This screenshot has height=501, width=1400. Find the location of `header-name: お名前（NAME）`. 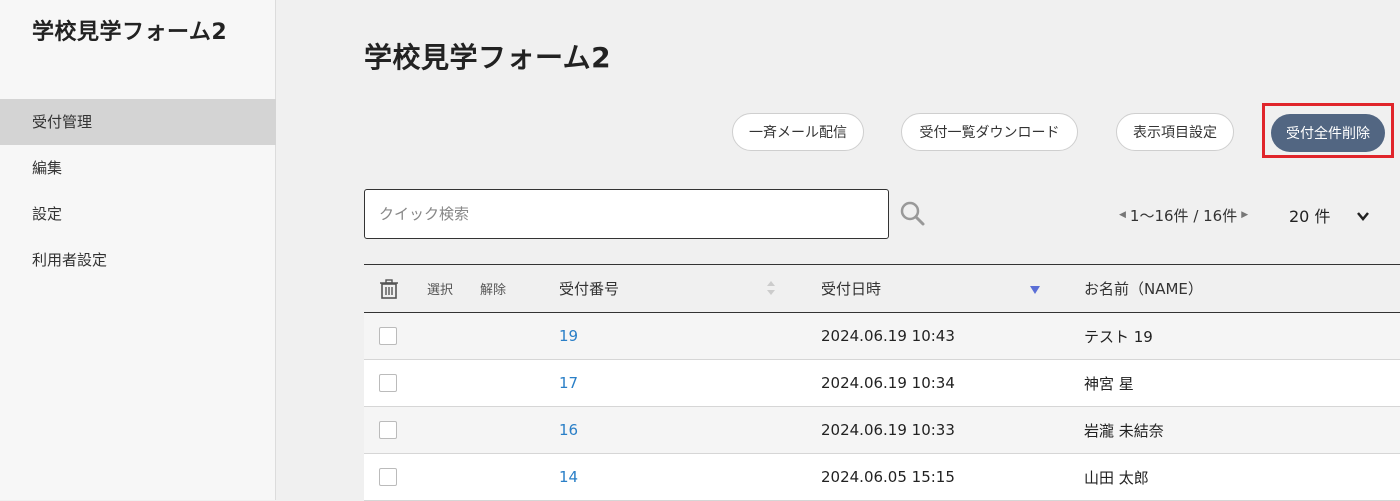

header-name: お名前（NAME） is located at coordinates (1143, 288).